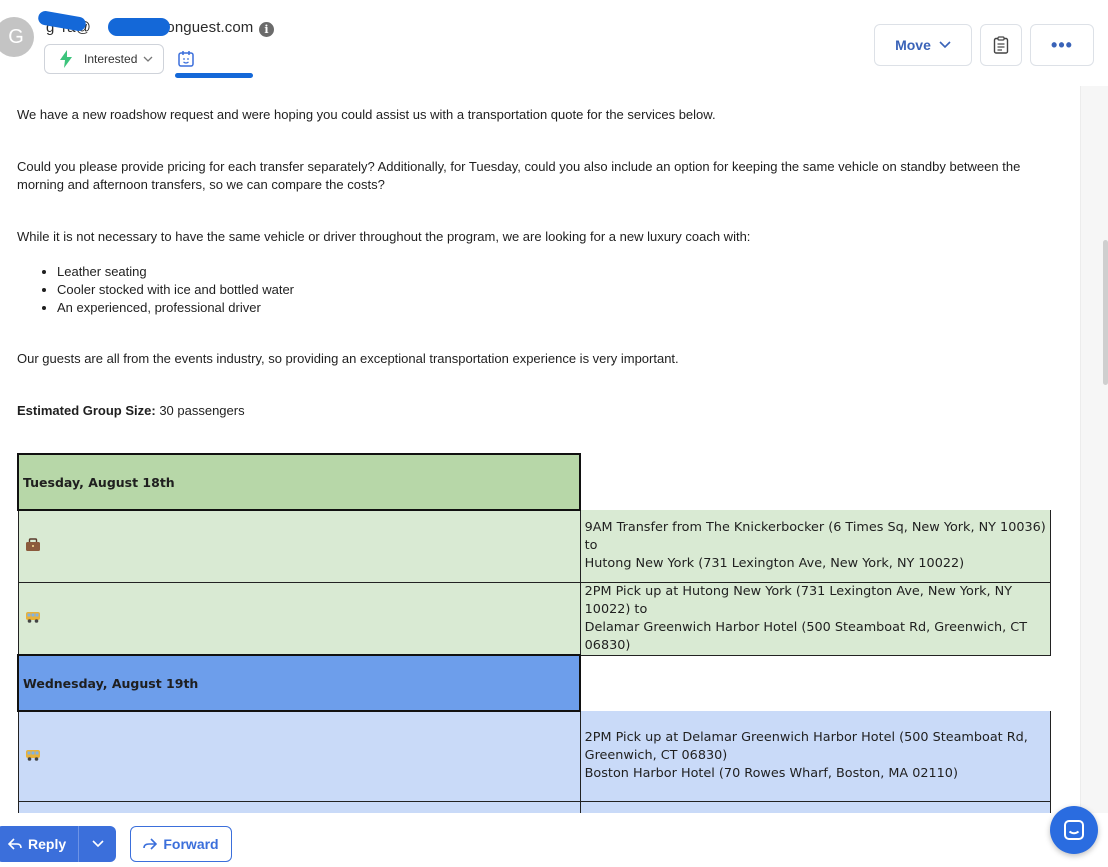  I want to click on group-size-value: 30 passengers, so click(200, 410).